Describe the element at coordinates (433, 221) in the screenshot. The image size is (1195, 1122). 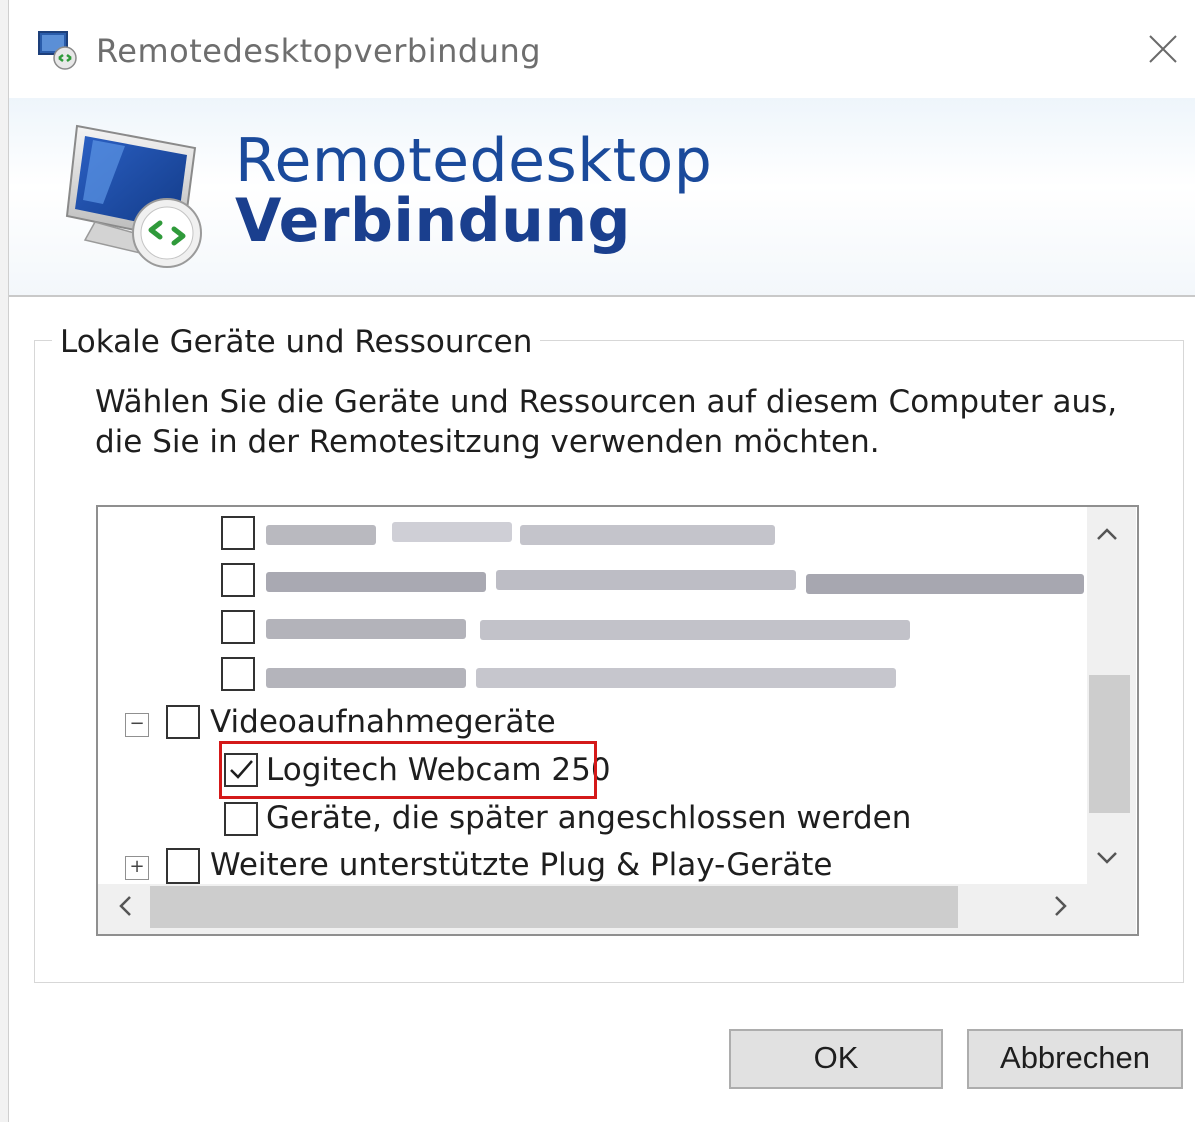
I see `banner-title-line2: Verbindung` at that location.